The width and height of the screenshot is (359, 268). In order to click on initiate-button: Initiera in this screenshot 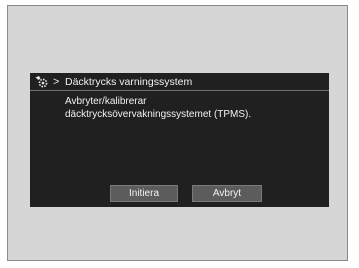, I will do `click(144, 193)`.